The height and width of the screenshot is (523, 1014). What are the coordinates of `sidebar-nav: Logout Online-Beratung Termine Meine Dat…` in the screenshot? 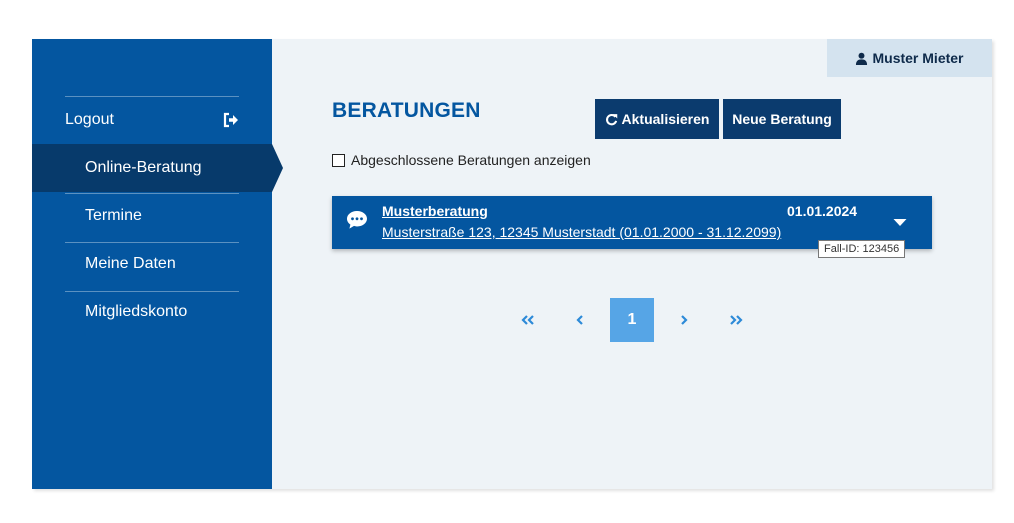 It's located at (157, 216).